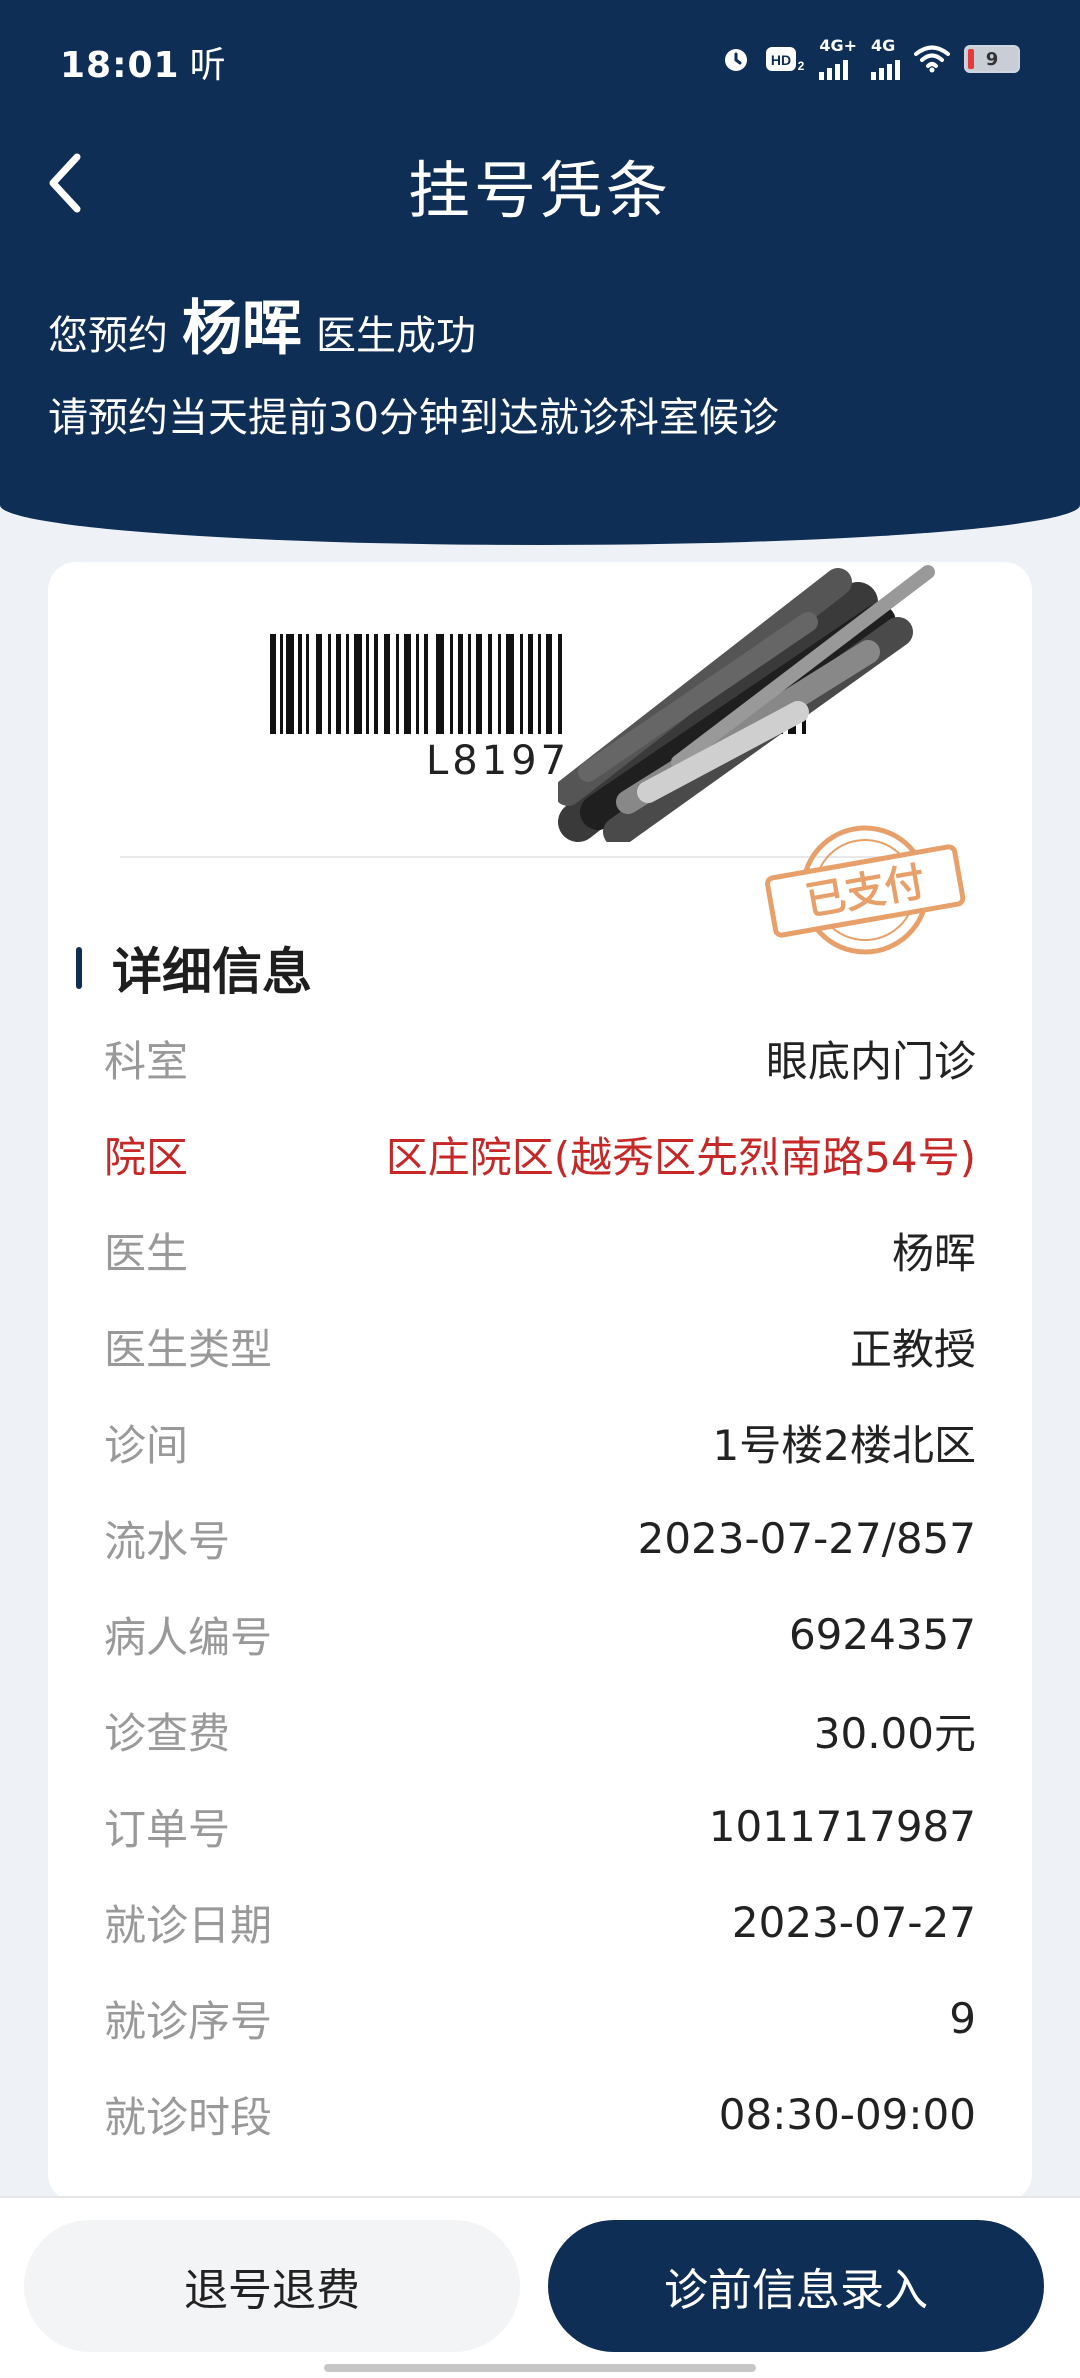  I want to click on listen-indicator: 听, so click(208, 65).